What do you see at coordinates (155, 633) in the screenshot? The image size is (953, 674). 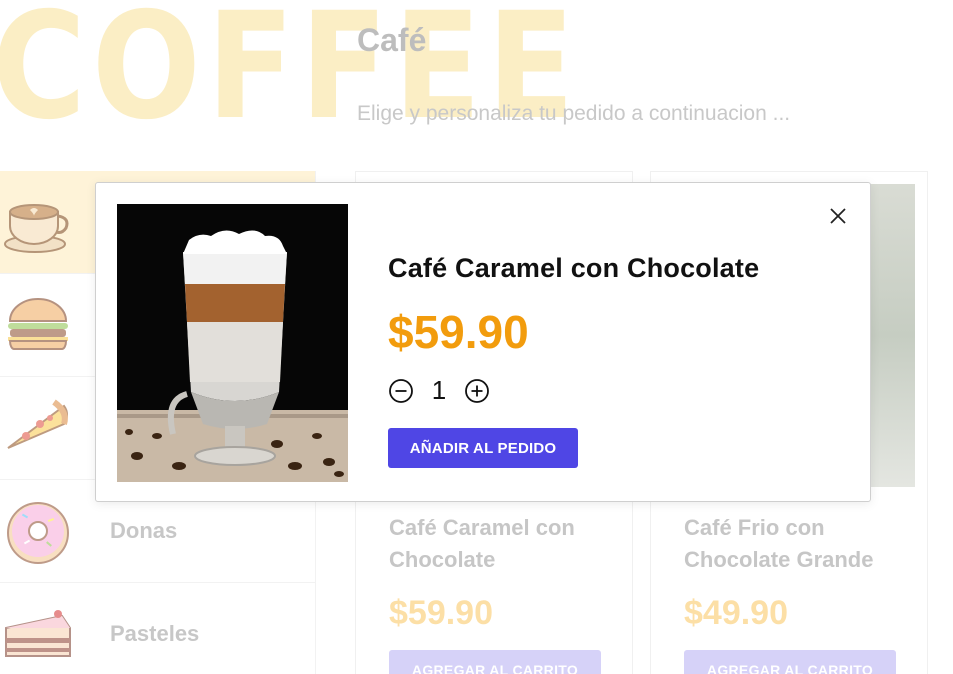 I see `sidebar-item-label: Pasteles` at bounding box center [155, 633].